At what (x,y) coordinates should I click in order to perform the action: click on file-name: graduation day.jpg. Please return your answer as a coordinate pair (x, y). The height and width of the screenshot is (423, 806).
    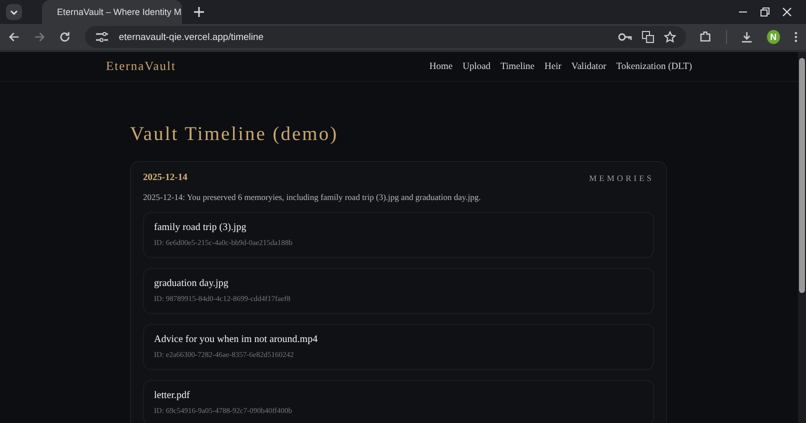
    Looking at the image, I should click on (192, 283).